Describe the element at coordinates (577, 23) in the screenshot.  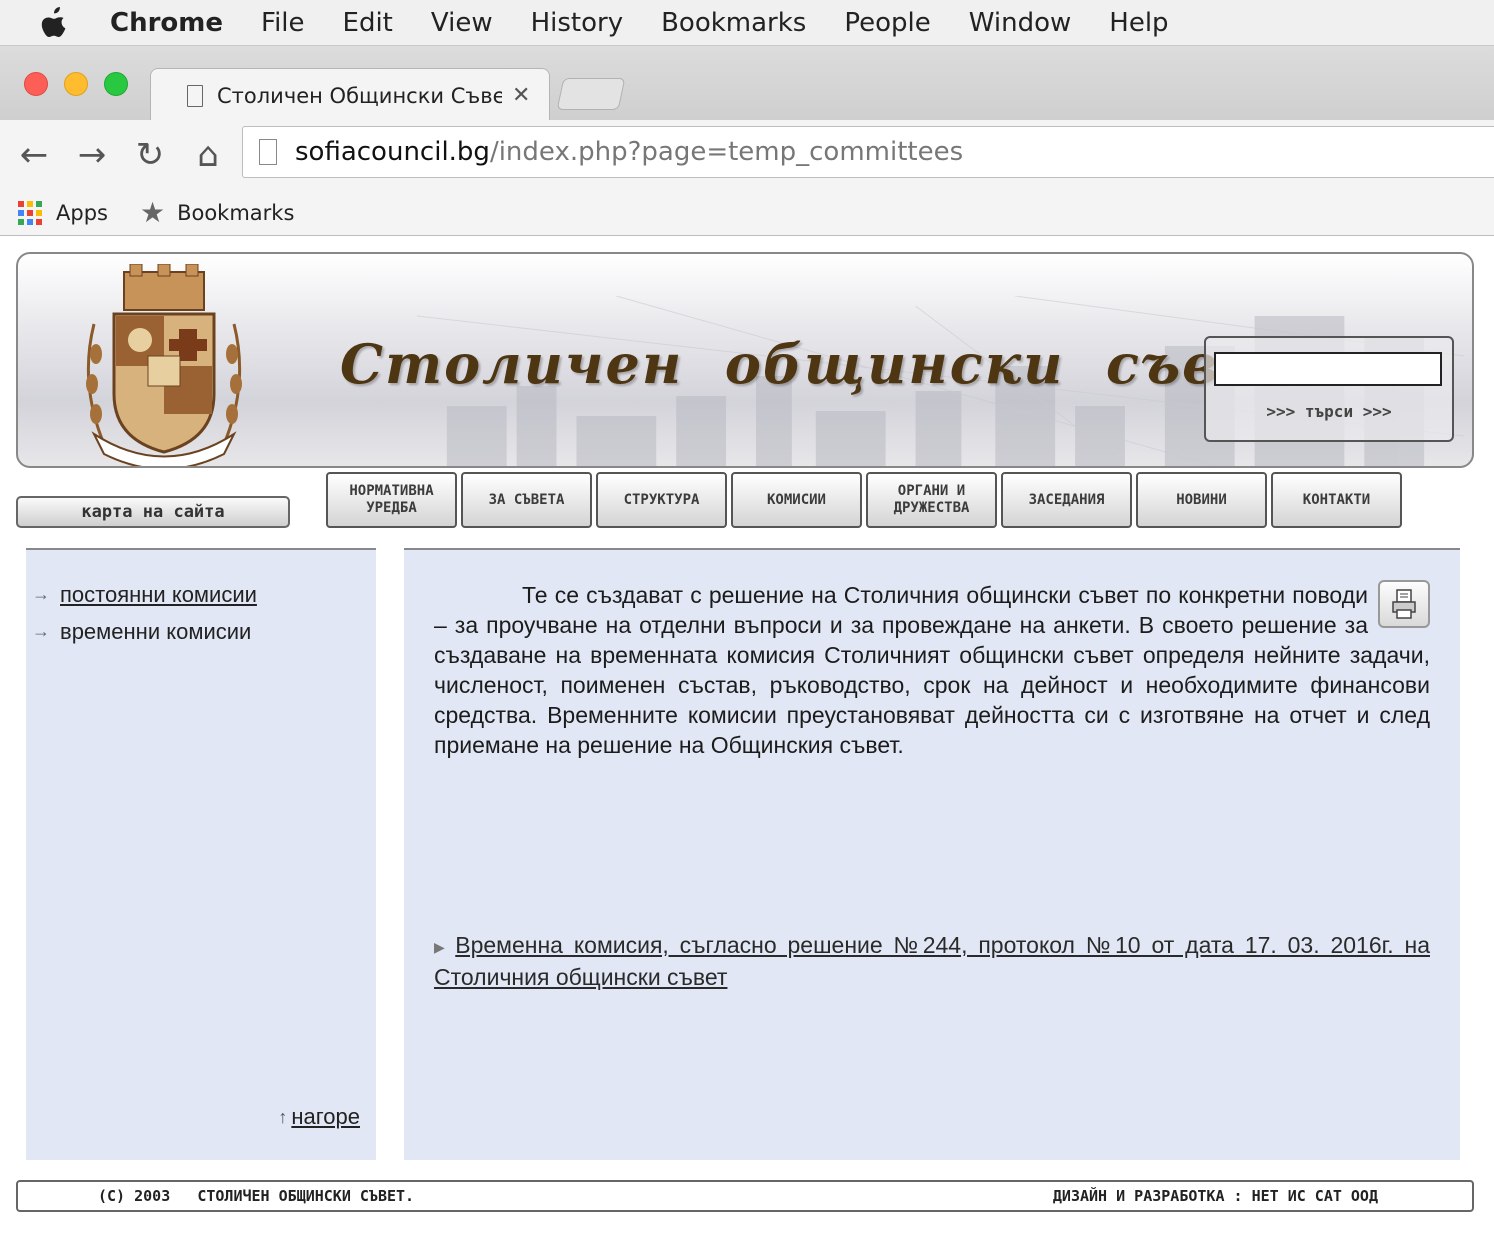
I see `menu-history: History` at that location.